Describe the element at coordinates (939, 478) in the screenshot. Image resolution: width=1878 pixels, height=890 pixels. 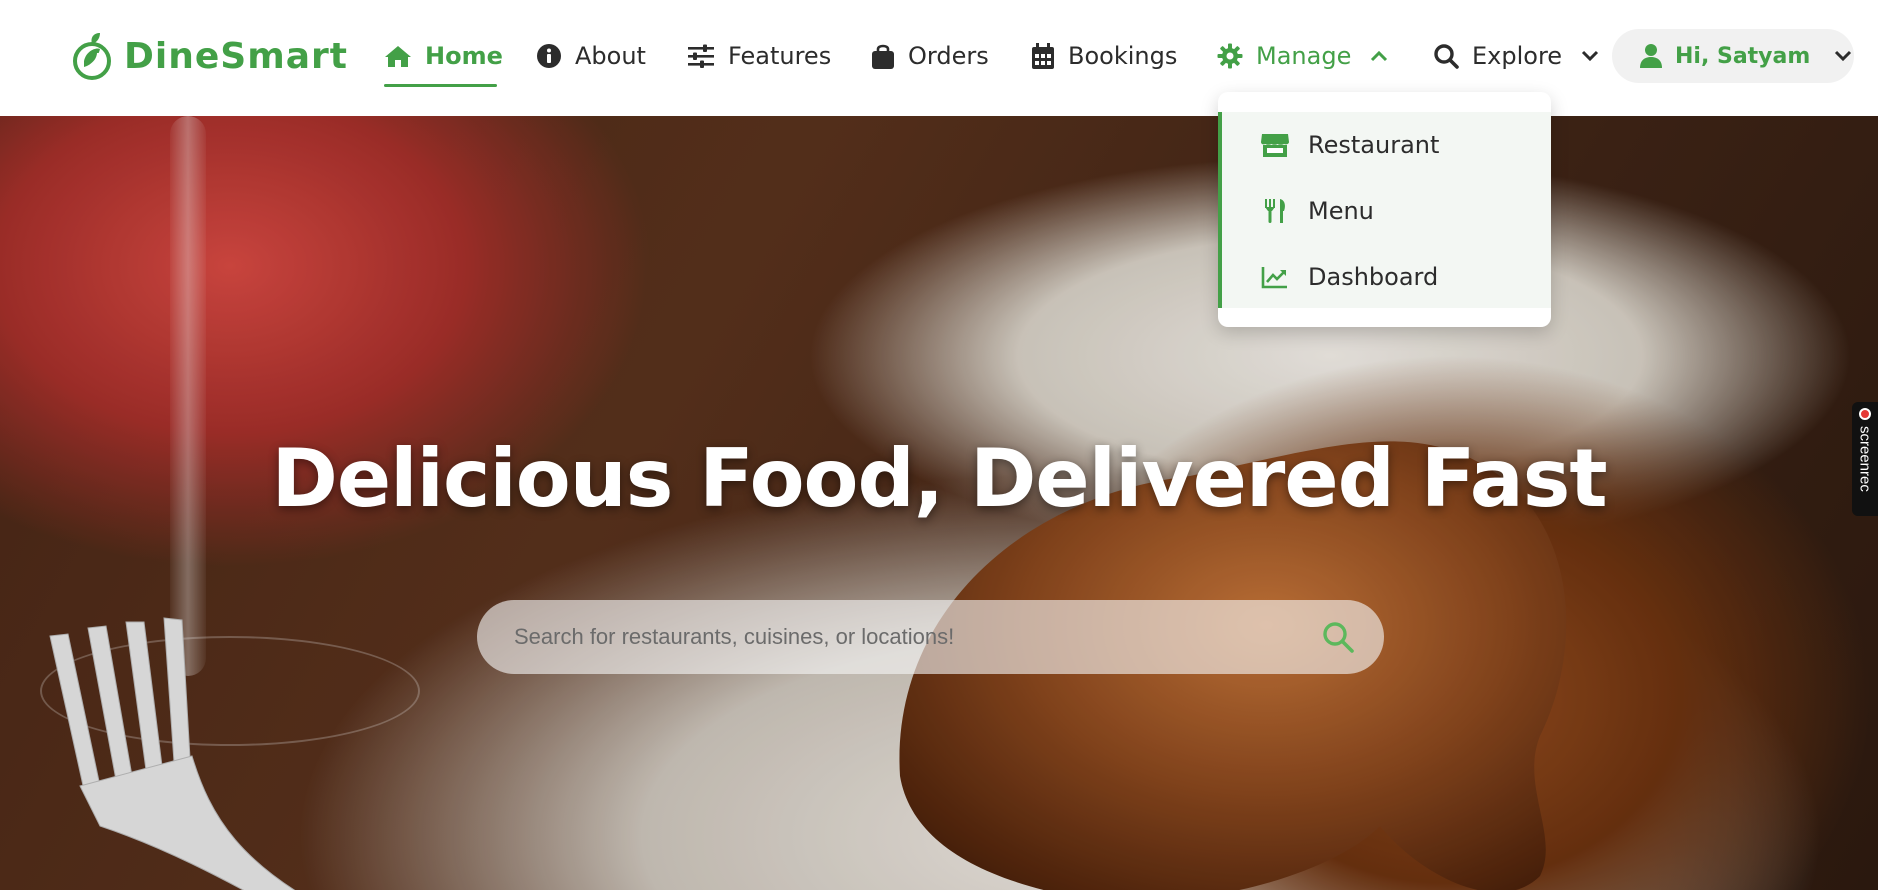
I see `hero-title: Delicious Food, Delivered Fast` at that location.